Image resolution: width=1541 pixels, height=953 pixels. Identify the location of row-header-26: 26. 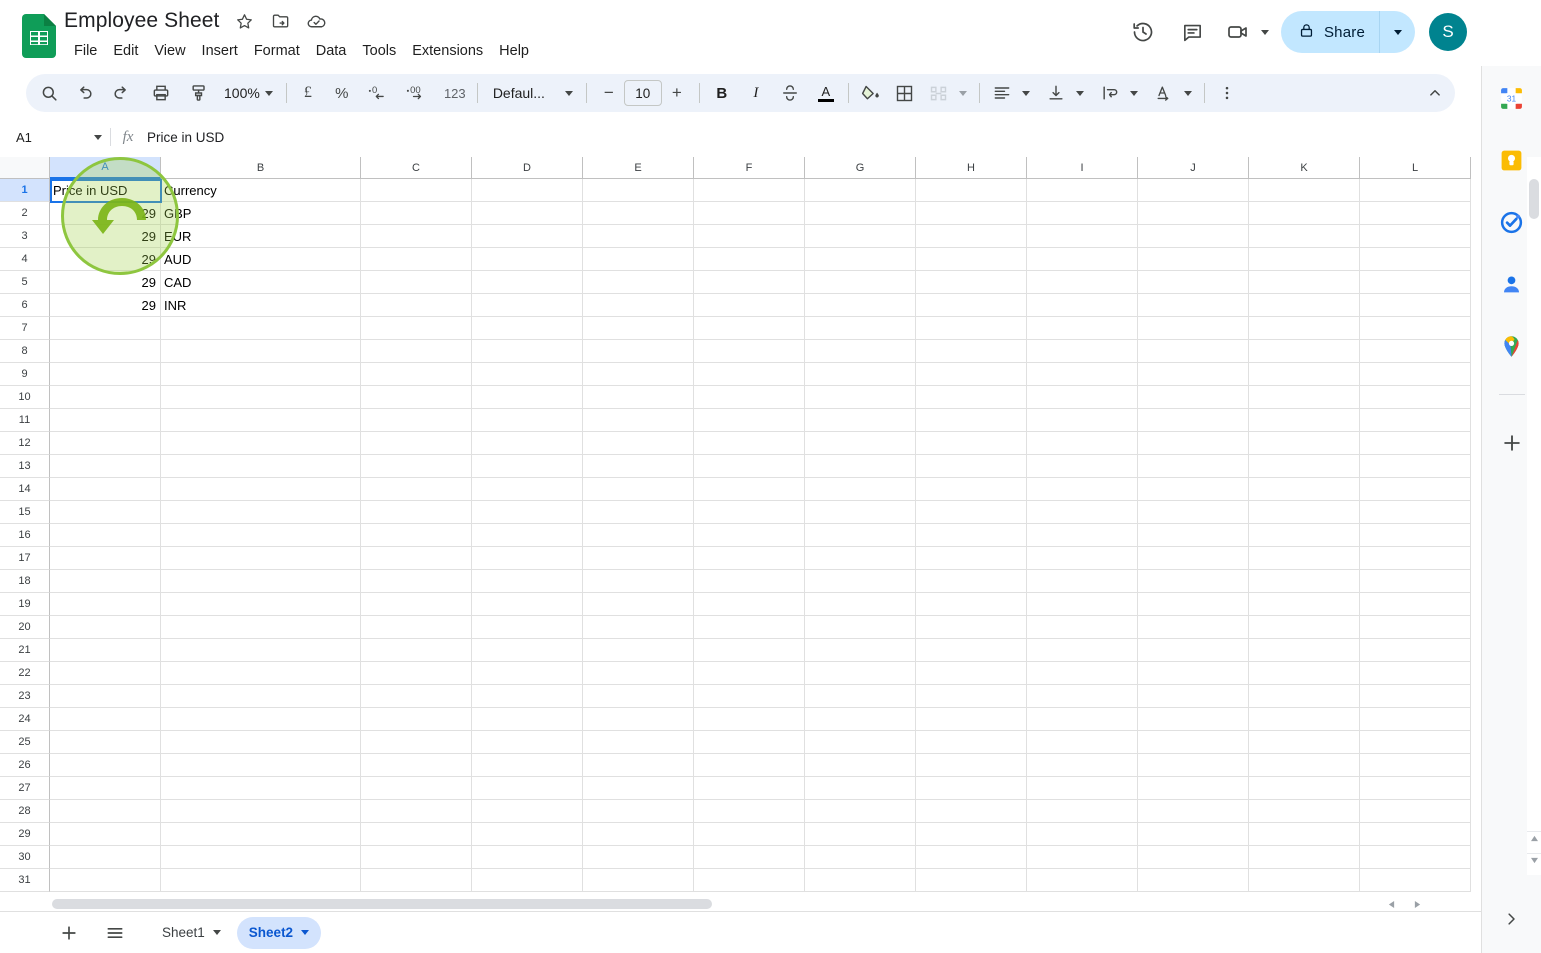
(25, 765).